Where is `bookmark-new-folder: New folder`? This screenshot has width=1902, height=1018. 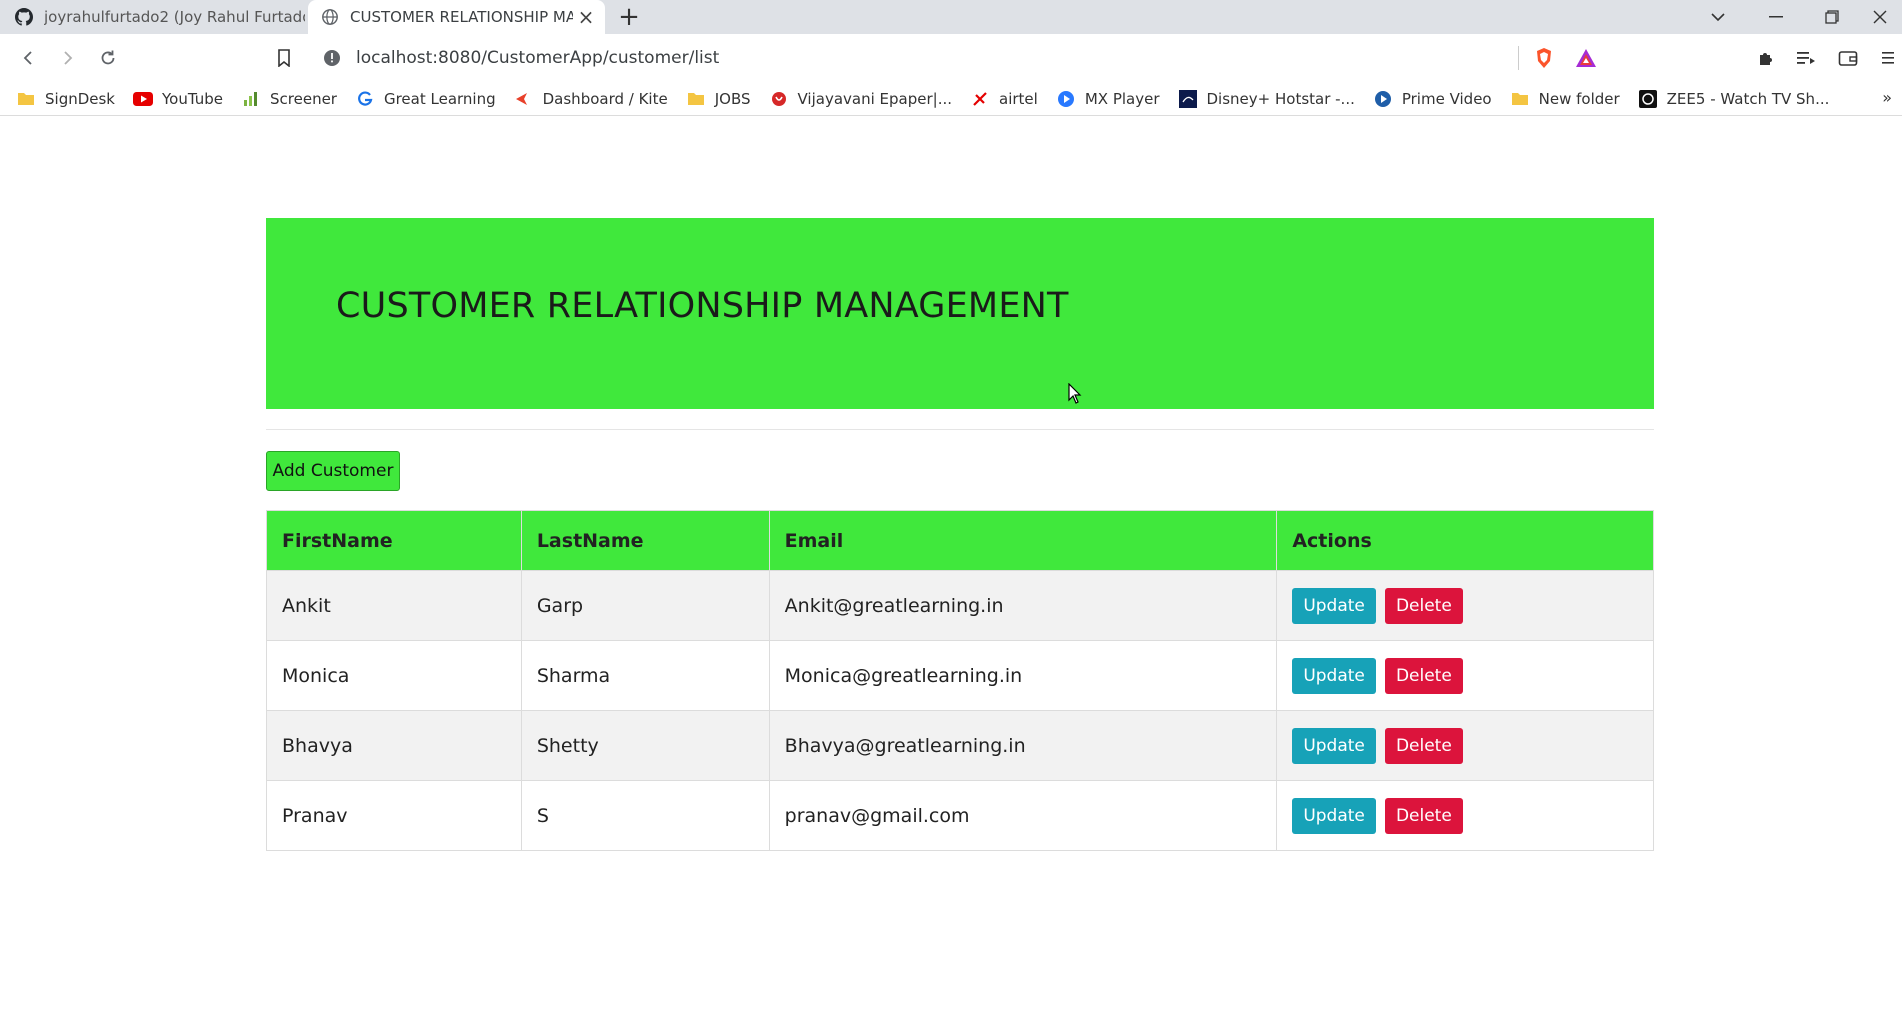
bookmark-new-folder: New folder is located at coordinates (1565, 99).